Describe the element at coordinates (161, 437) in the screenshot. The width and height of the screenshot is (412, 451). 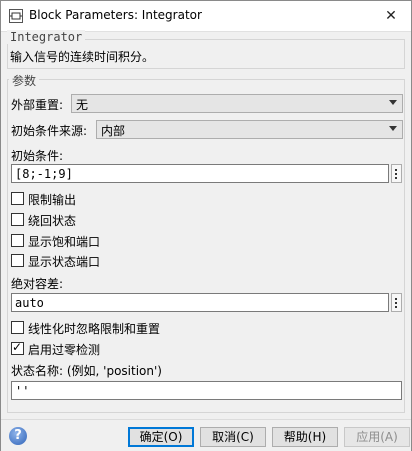
I see `ok-button: 确定(O)` at that location.